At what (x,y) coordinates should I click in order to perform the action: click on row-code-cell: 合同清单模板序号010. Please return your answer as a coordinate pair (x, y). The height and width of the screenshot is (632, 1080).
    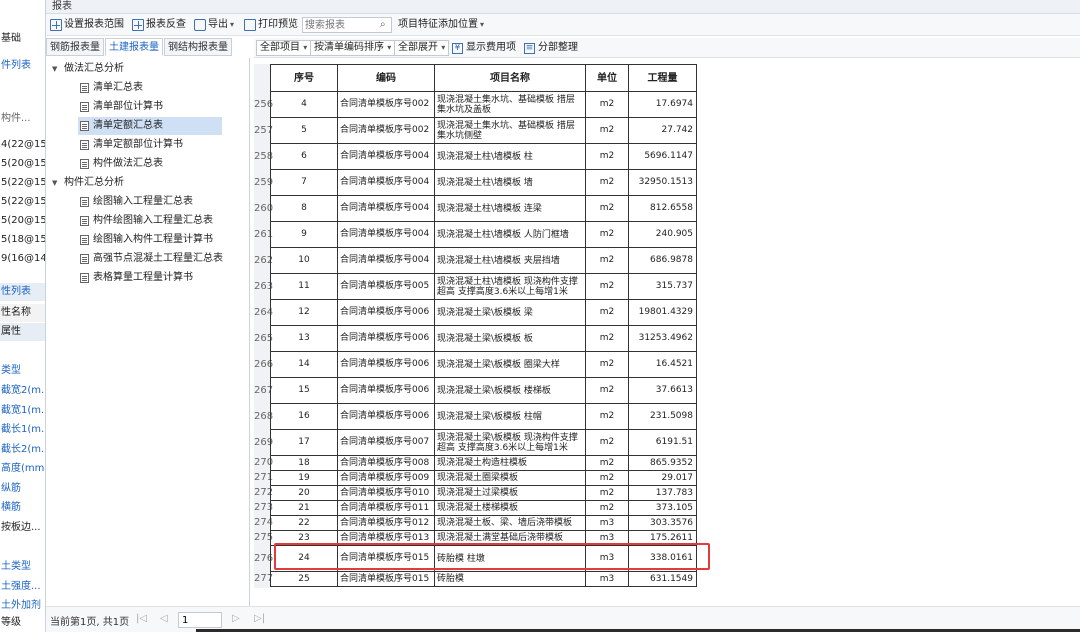
    Looking at the image, I should click on (386, 493).